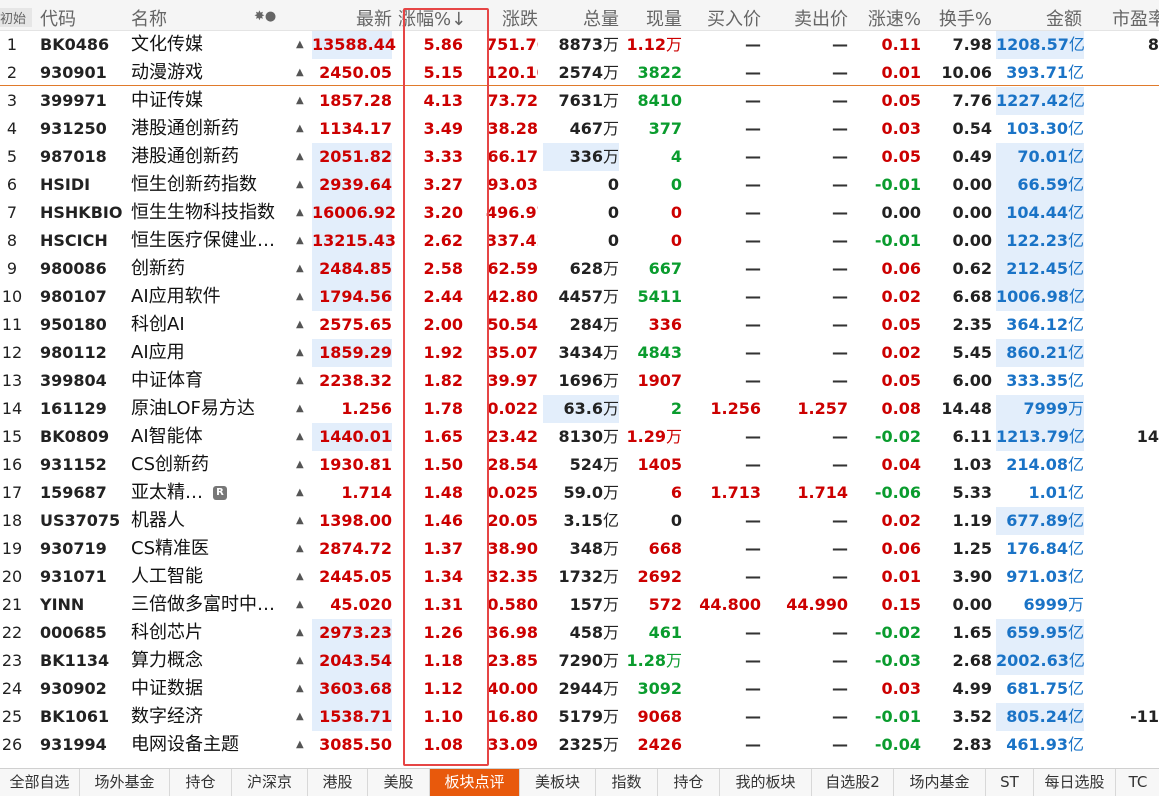 Image resolution: width=1159 pixels, height=805 pixels. Describe the element at coordinates (972, 296) in the screenshot. I see `turnover-rate: 6.68` at that location.